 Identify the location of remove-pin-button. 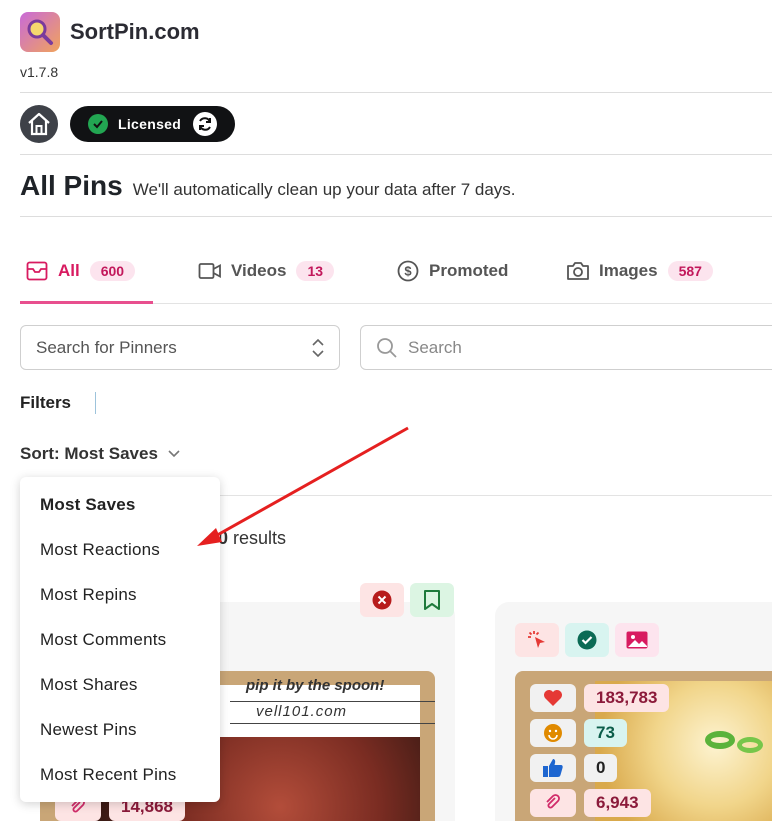
(382, 600).